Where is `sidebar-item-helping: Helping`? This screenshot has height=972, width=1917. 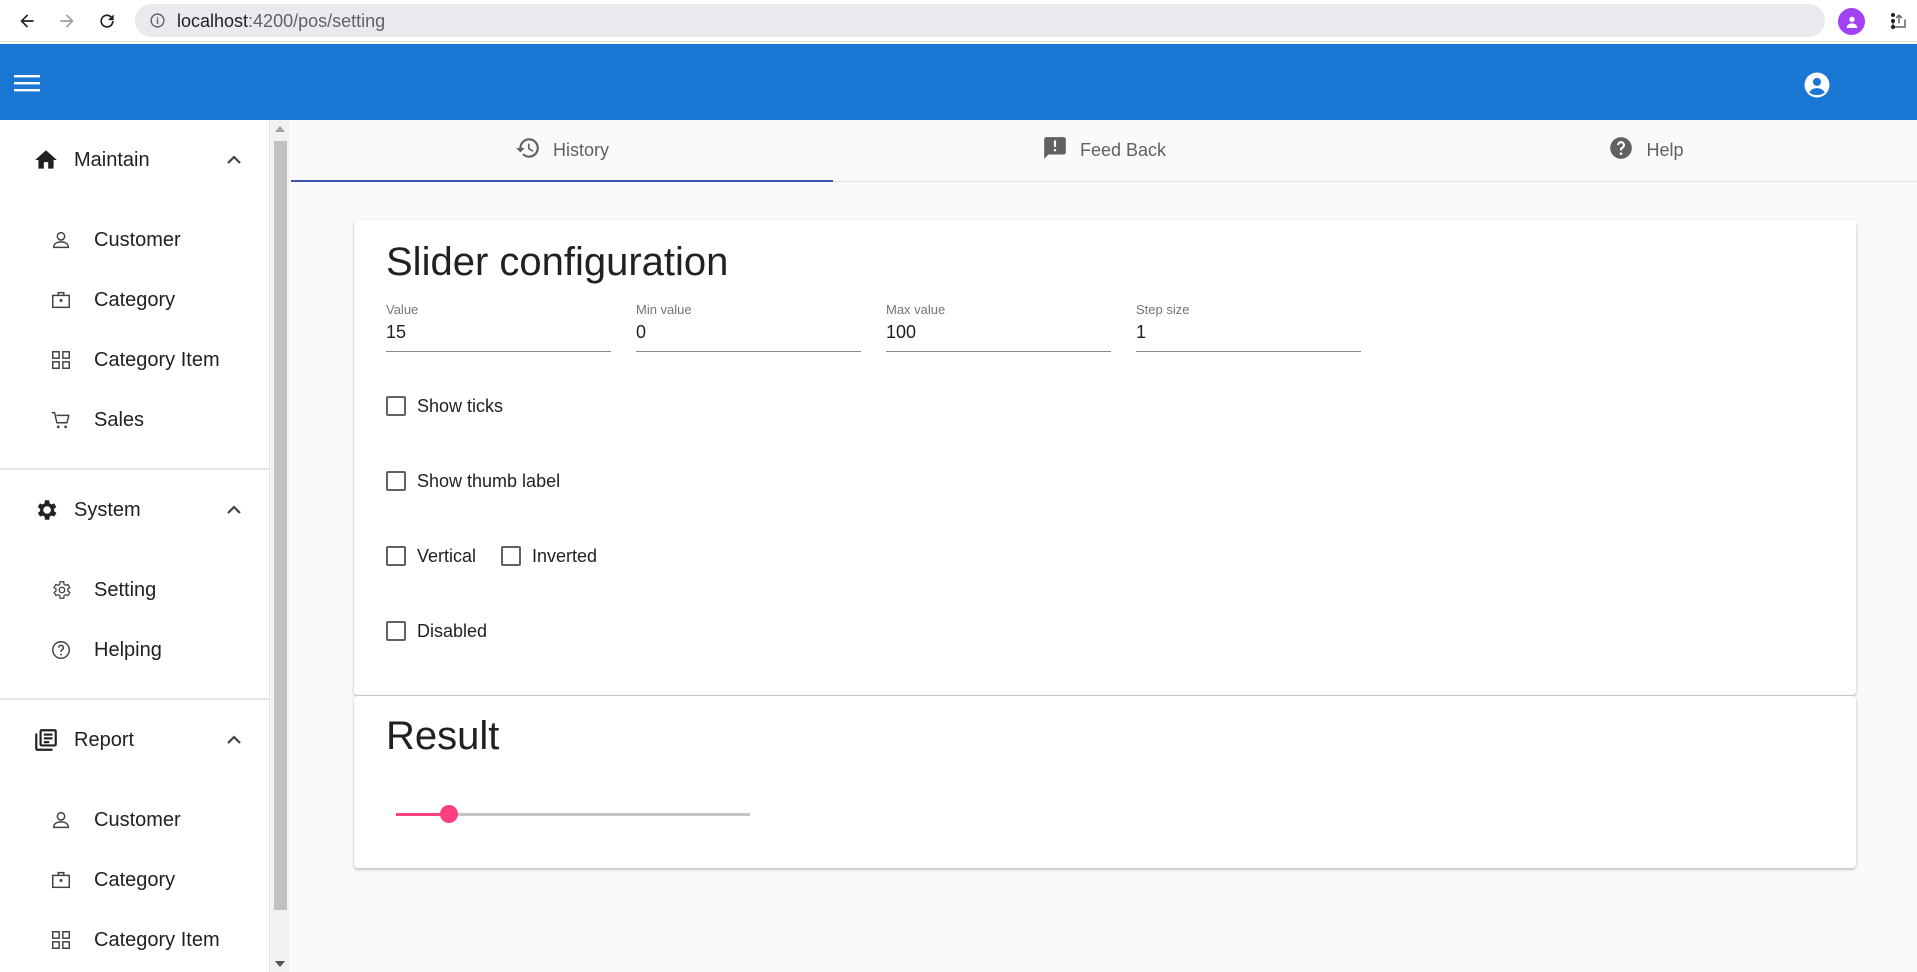 sidebar-item-helping: Helping is located at coordinates (134, 650).